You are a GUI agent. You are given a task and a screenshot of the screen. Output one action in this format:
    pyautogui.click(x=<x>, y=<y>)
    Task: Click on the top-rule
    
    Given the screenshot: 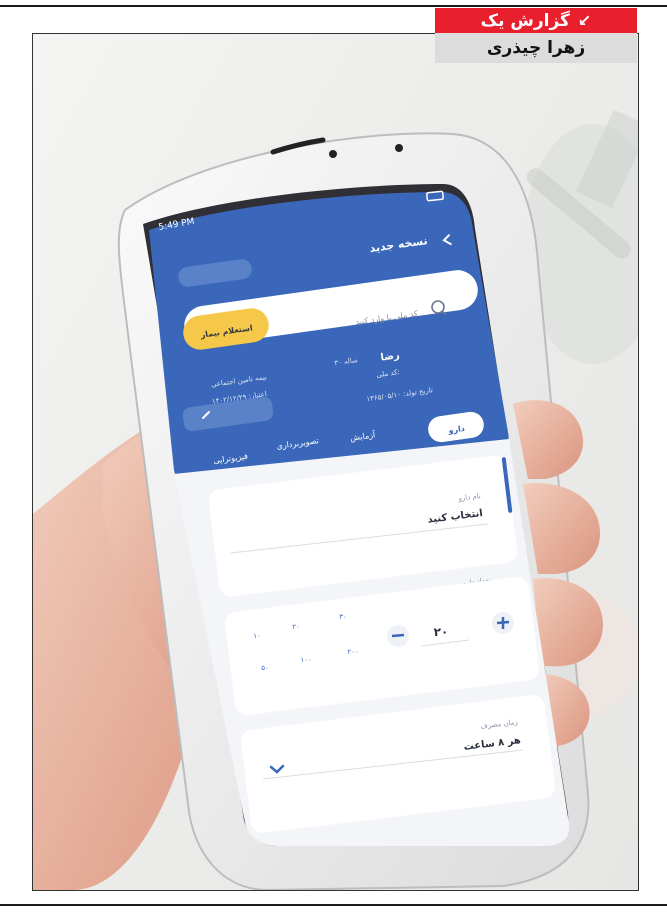 What is the action you would take?
    pyautogui.click(x=333, y=6)
    